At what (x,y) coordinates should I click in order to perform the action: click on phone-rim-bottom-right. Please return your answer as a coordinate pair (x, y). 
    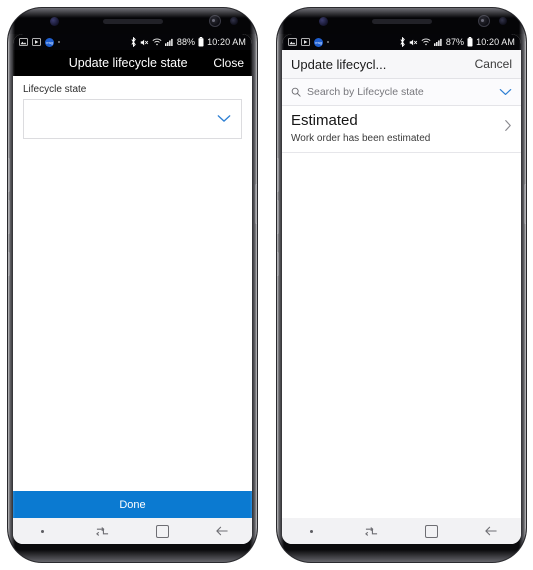
    Looking at the image, I should click on (401, 556).